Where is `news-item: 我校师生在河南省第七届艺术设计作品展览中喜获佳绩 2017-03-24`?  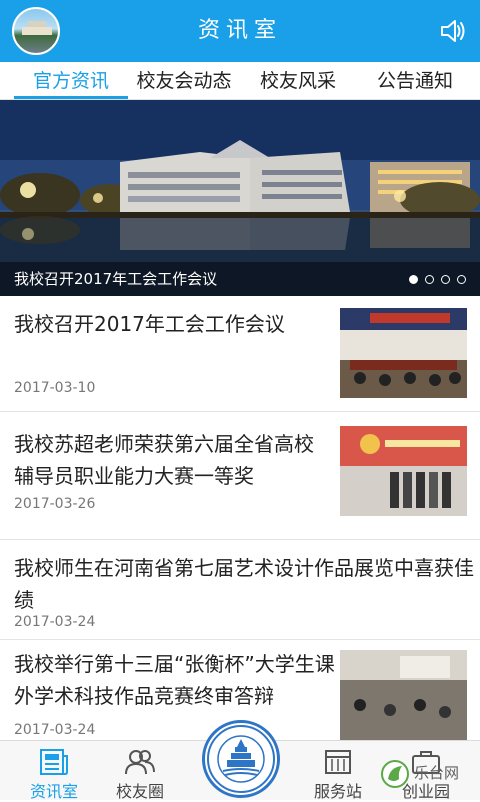
news-item: 我校师生在河南省第七届艺术设计作品展览中喜获佳绩 2017-03-24 is located at coordinates (240, 590).